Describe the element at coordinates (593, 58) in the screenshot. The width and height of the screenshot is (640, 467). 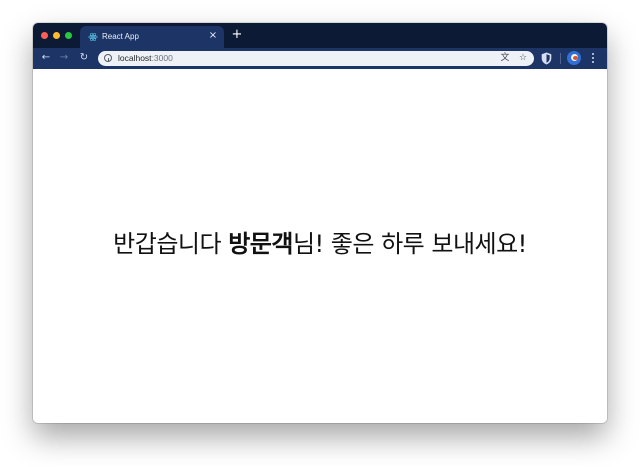
I see `more-vertical-icon` at that location.